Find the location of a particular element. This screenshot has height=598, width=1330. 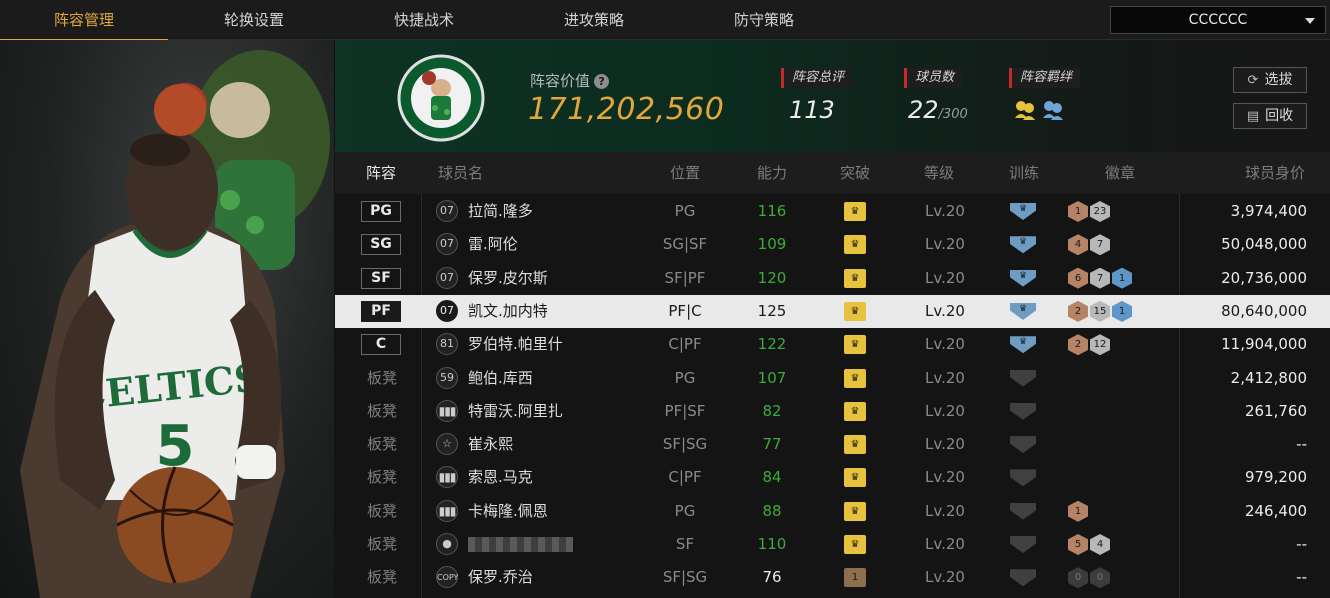

player-name: 鲍伯.库西 is located at coordinates (500, 378).